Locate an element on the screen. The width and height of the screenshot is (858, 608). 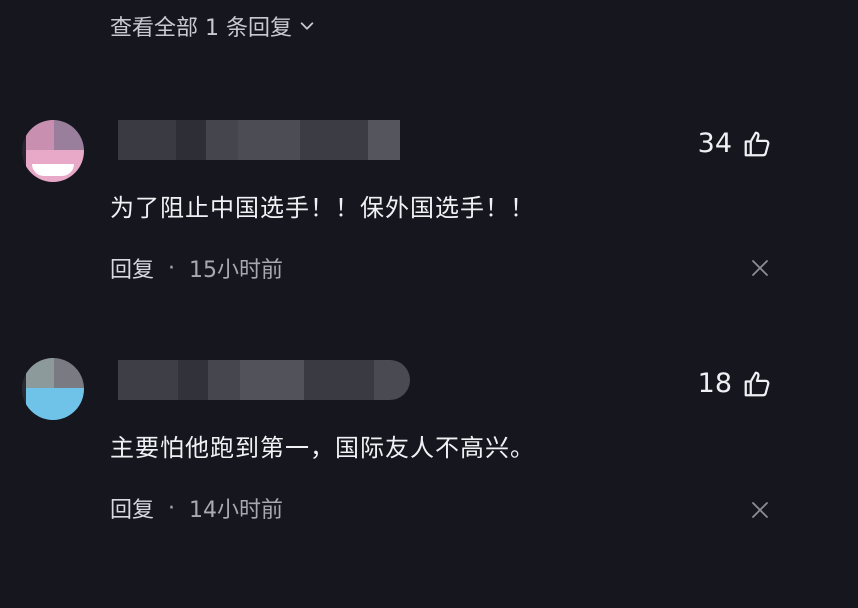
comment-time: 15小时前 is located at coordinates (236, 270).